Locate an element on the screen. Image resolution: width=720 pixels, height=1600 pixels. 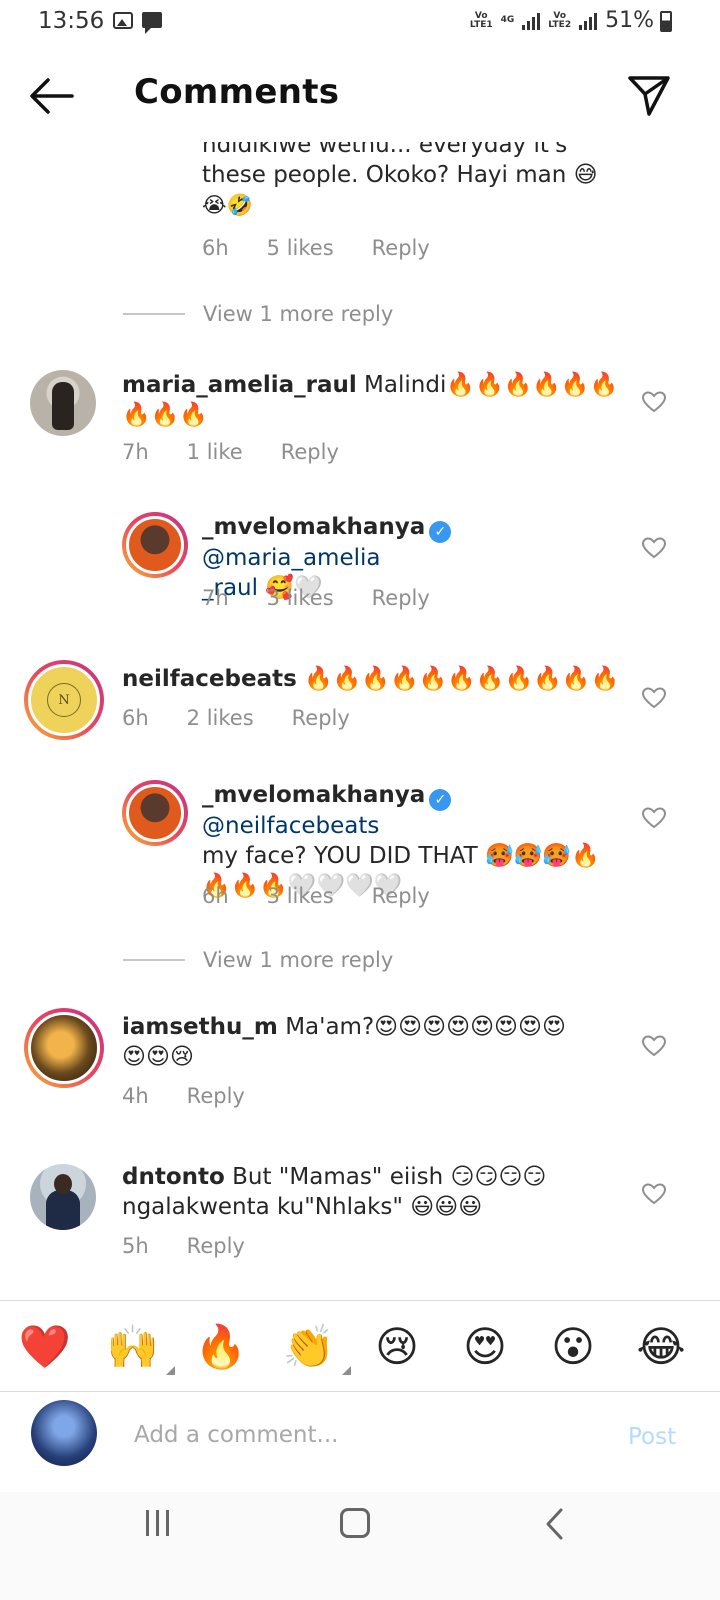
reaction-raised-hands: 🙌 is located at coordinates (140, 1347).